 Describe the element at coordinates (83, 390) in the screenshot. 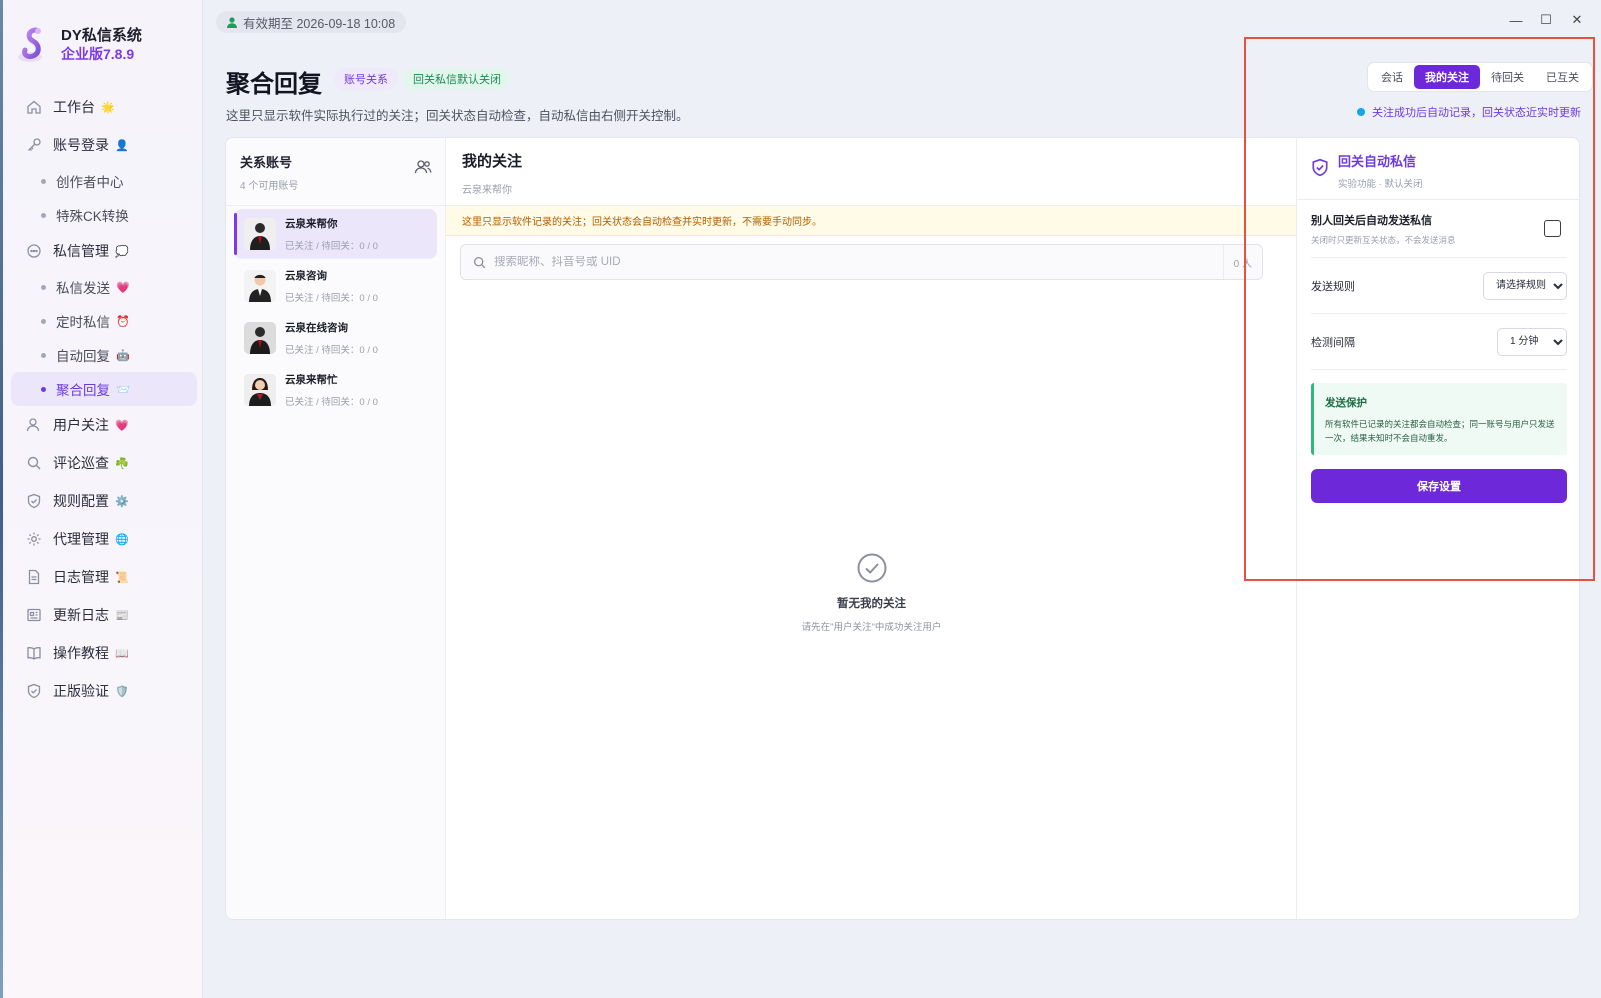

I see `sidebar-item-label: 聚合回复` at that location.